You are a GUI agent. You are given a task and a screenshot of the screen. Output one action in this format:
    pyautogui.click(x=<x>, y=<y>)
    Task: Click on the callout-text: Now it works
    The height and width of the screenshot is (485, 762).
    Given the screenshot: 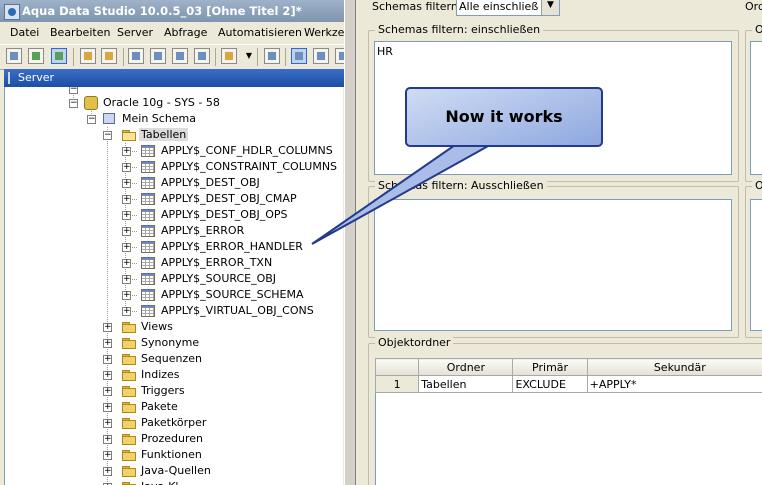 What is the action you would take?
    pyautogui.click(x=504, y=116)
    